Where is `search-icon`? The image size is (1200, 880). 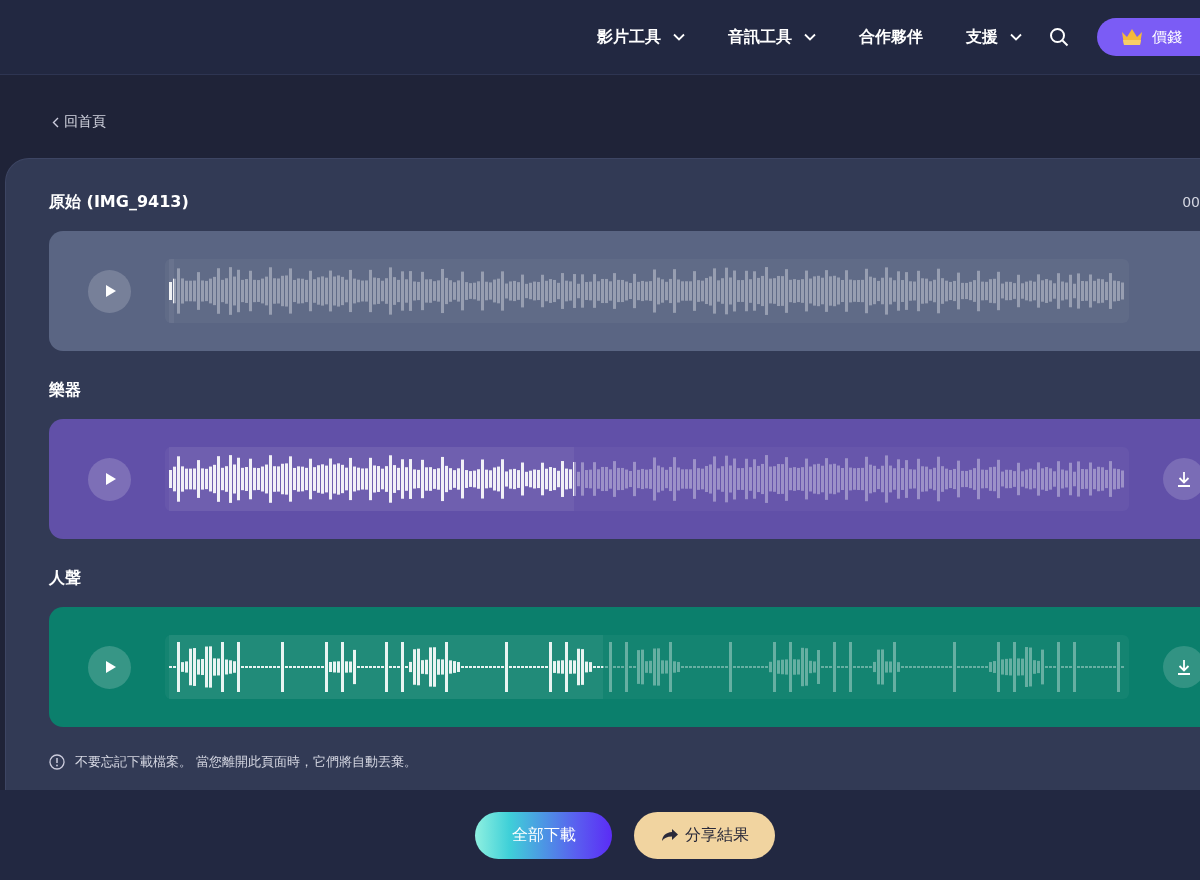
search-icon is located at coordinates (1059, 37).